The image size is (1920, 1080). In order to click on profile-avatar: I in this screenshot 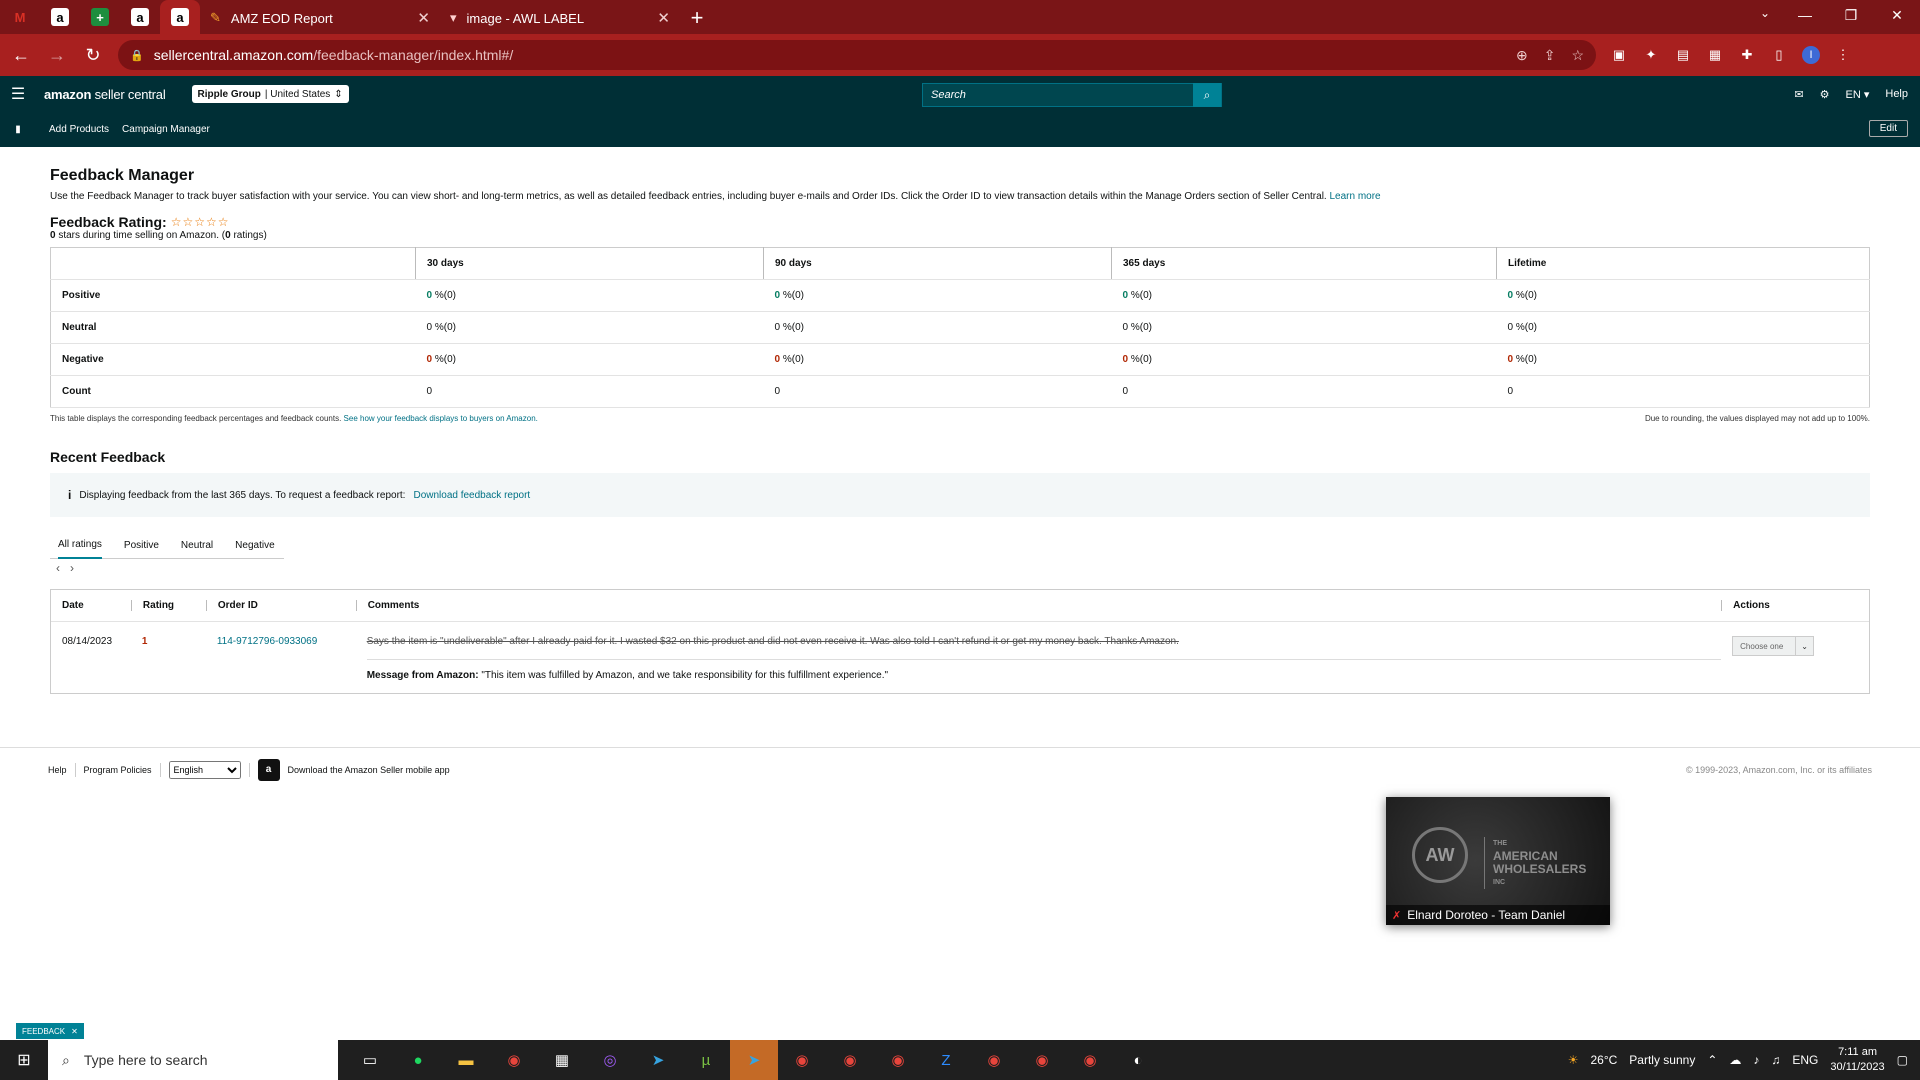, I will do `click(1811, 55)`.